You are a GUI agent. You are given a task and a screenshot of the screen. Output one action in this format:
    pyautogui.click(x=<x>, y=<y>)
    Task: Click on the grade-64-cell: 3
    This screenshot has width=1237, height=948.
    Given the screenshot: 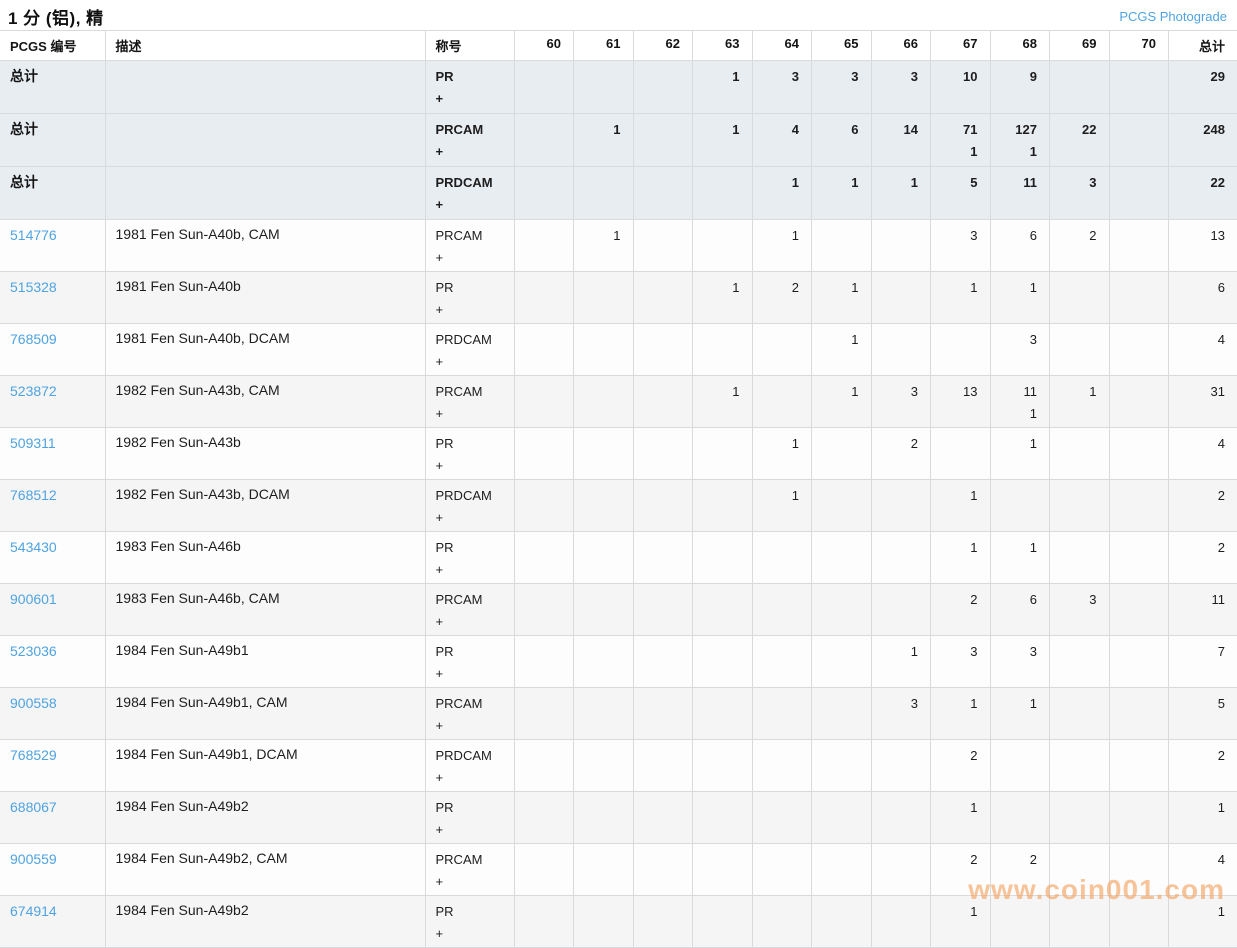 What is the action you would take?
    pyautogui.click(x=782, y=87)
    